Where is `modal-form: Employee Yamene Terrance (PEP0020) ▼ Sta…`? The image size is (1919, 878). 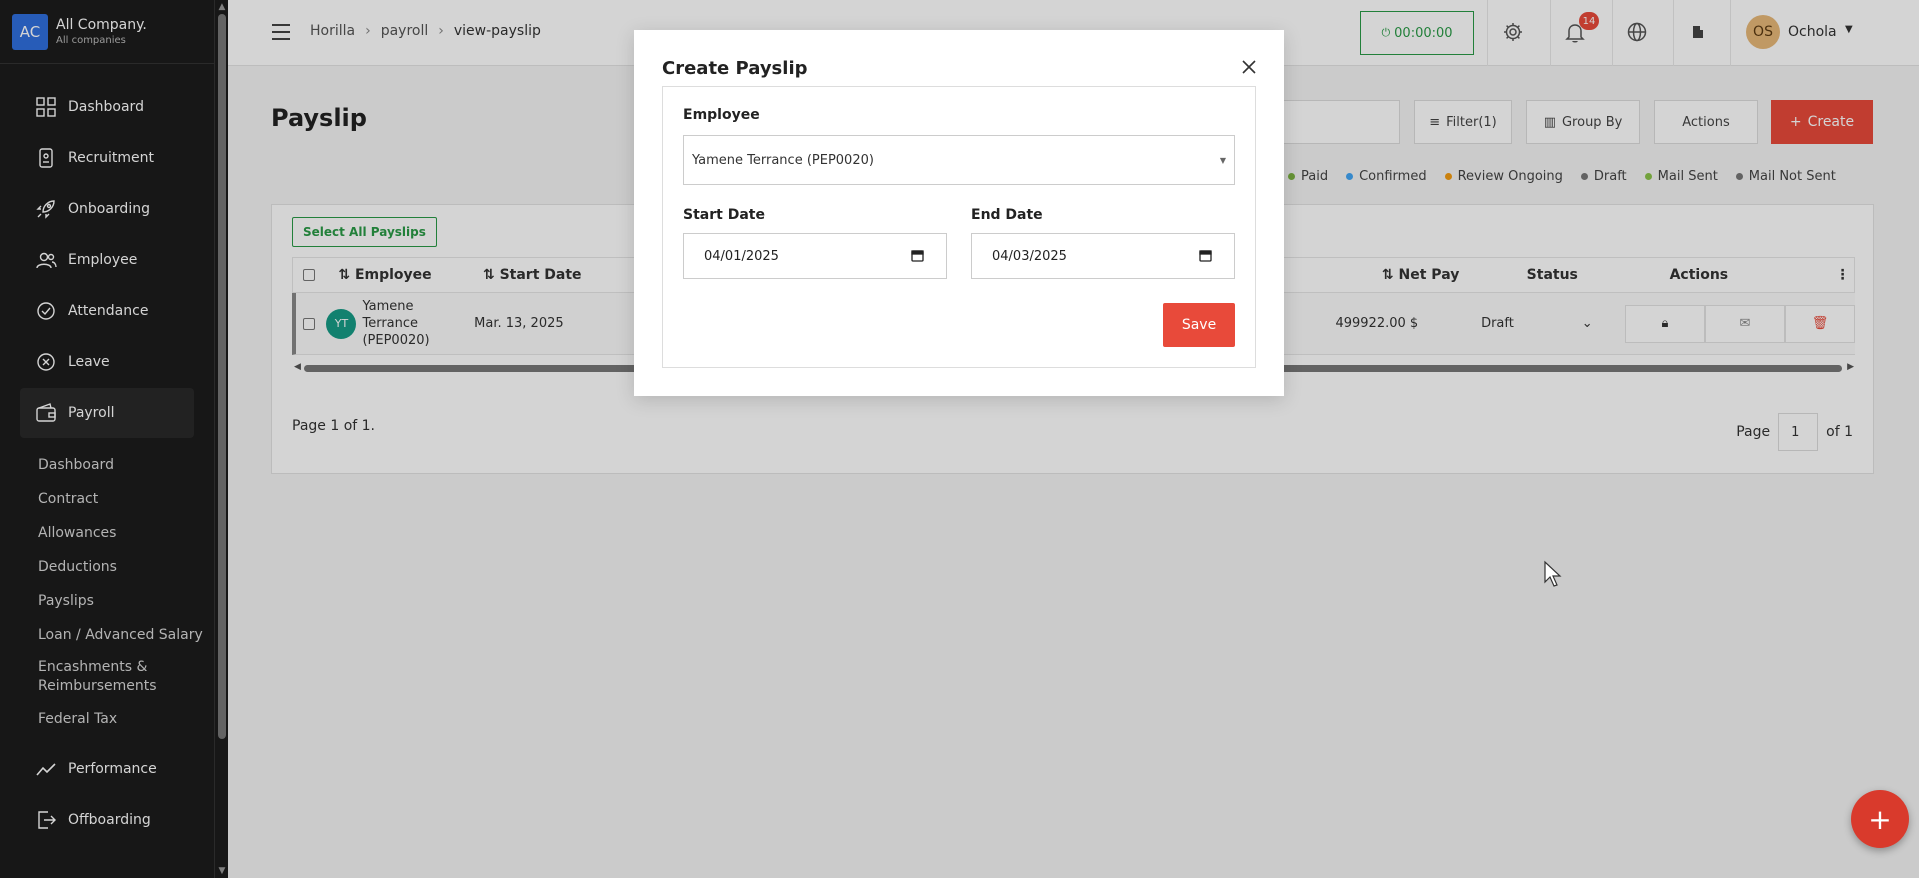
modal-form: Employee Yamene Terrance (PEP0020) ▼ Sta… is located at coordinates (959, 227).